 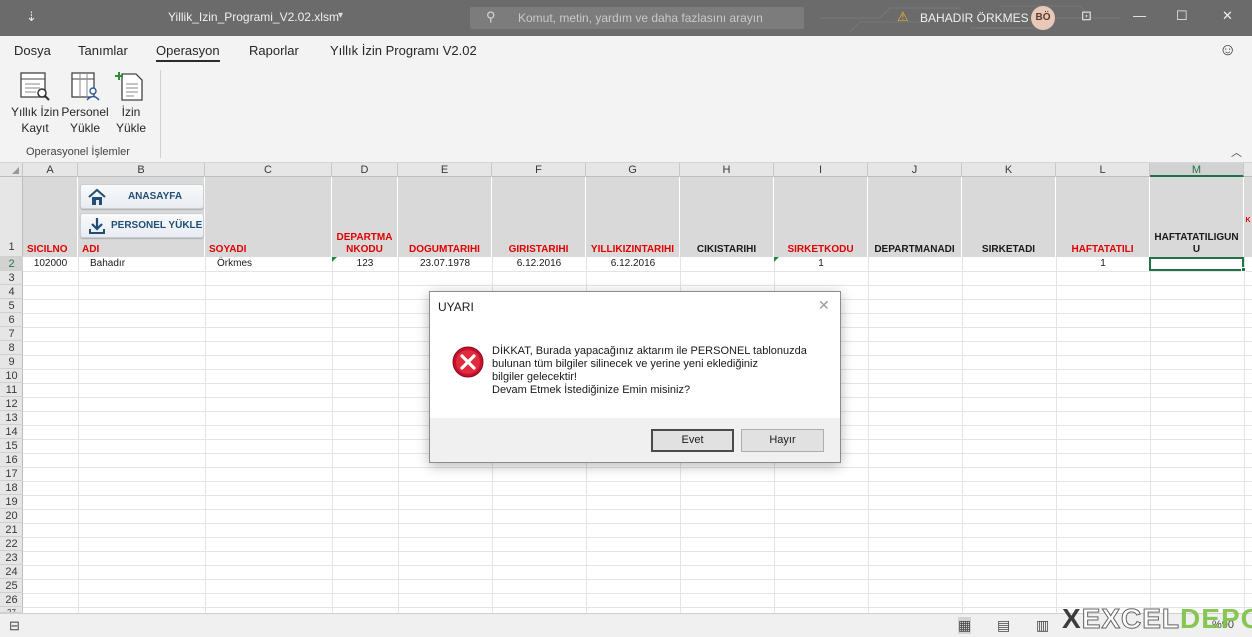 I want to click on user-name: BAHADIR ÖRKMES, so click(x=974, y=18).